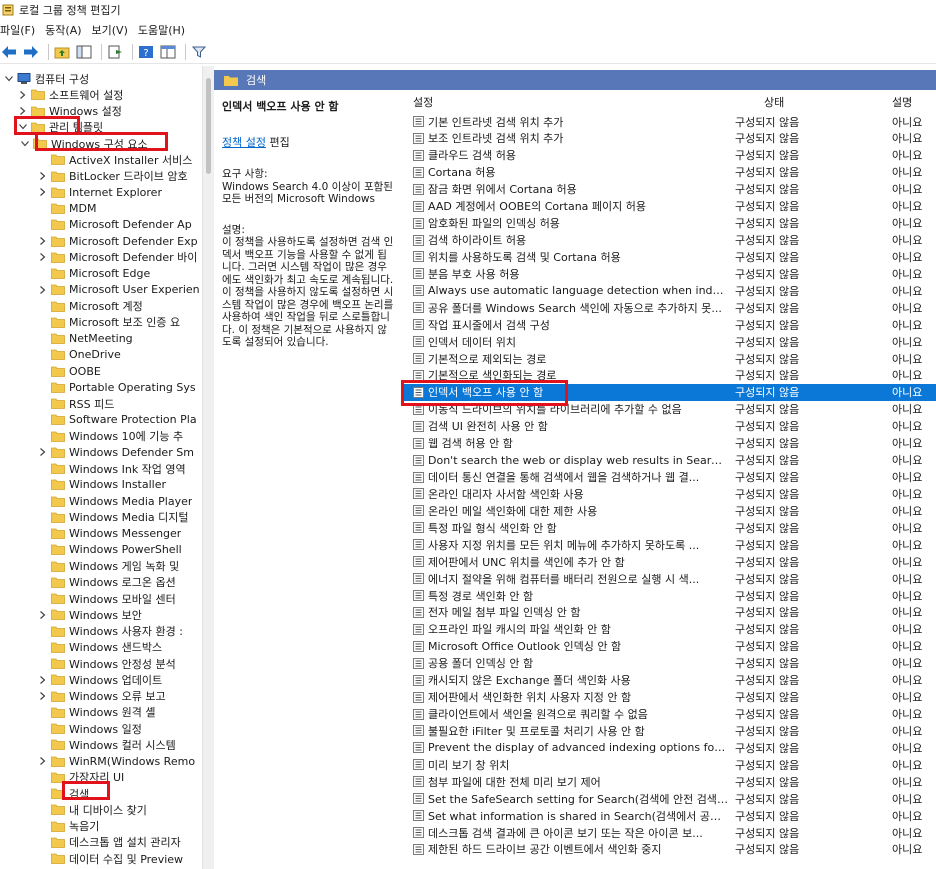 The image size is (936, 869). Describe the element at coordinates (199, 52) in the screenshot. I see `filter-icon` at that location.